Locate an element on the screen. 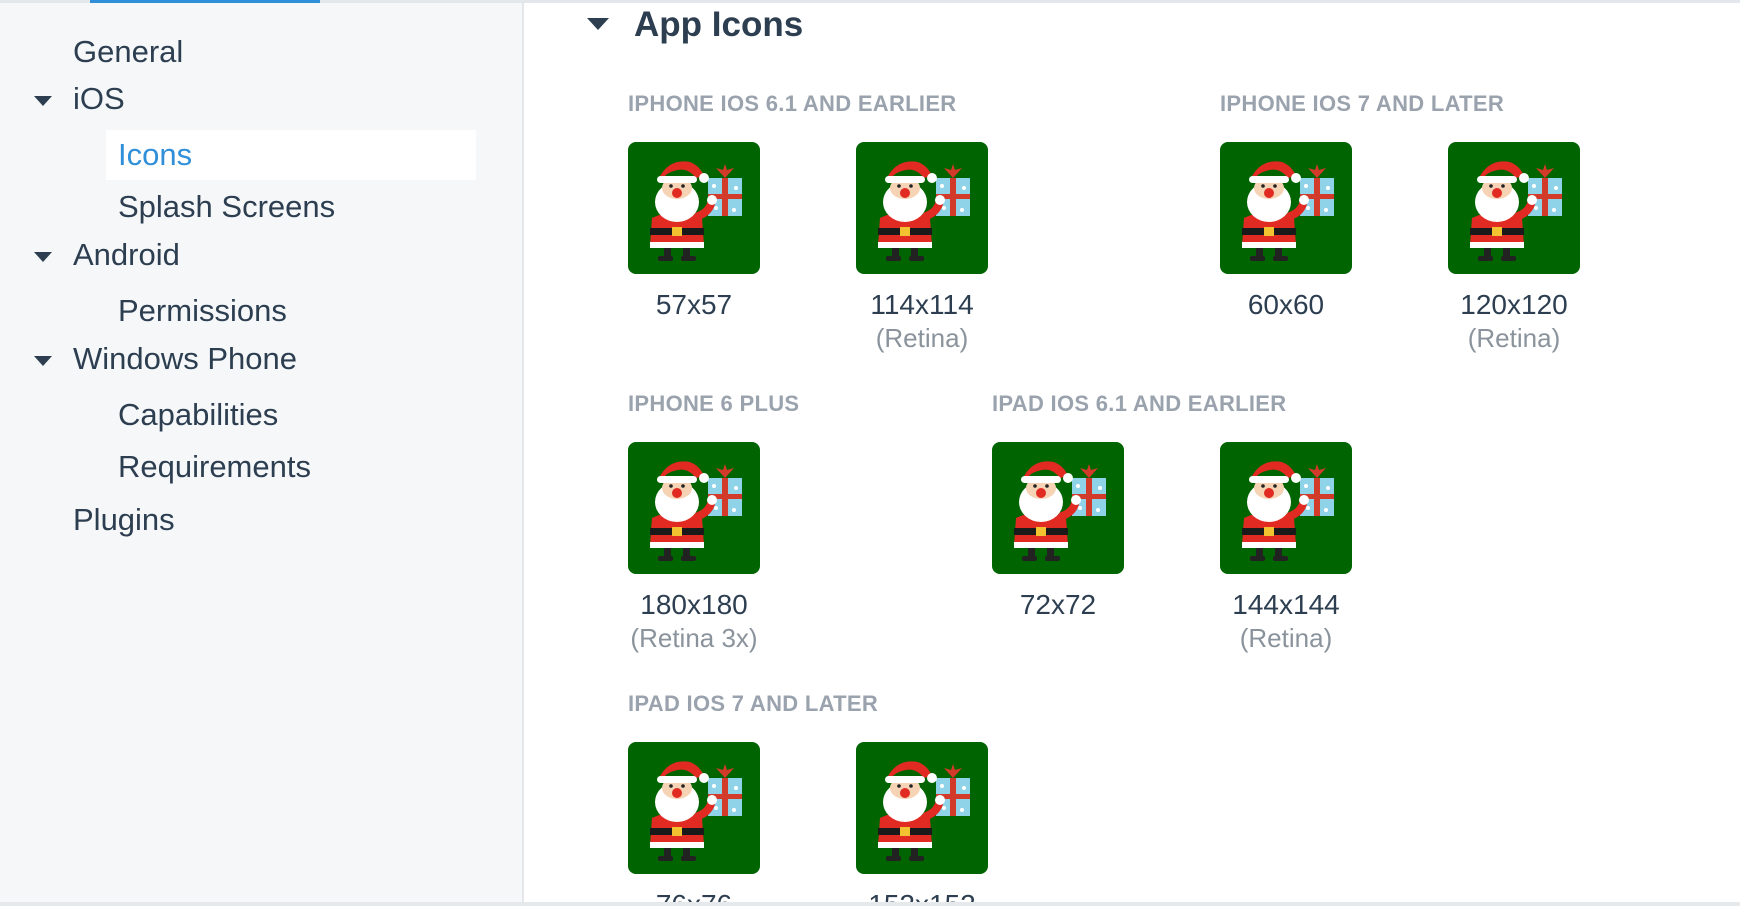 The image size is (1740, 906). sidebar-item-label: General is located at coordinates (128, 51).